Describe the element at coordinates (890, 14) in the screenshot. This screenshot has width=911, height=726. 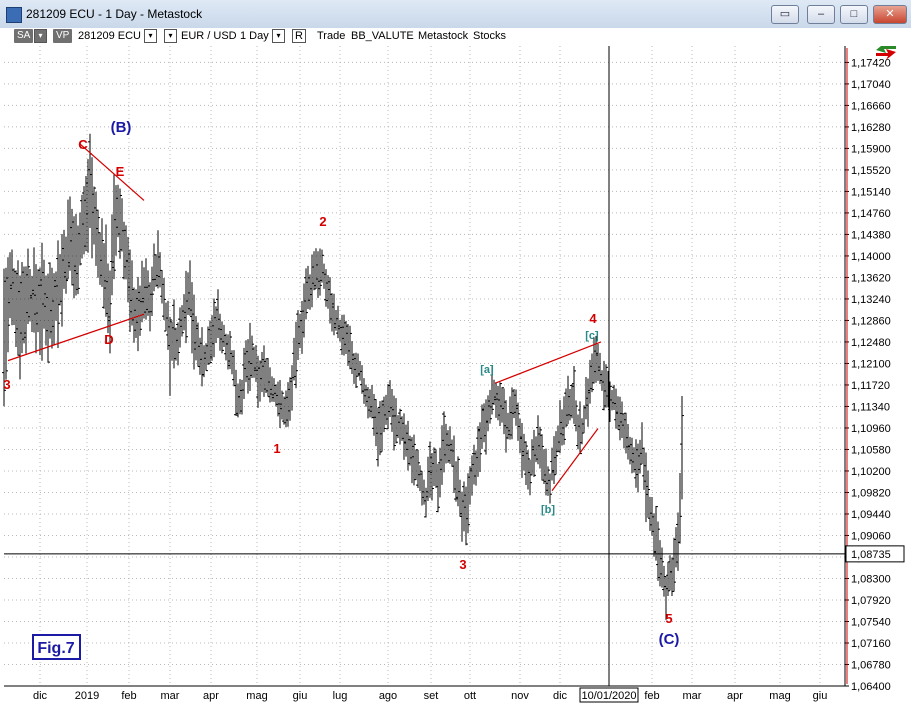
I see `close-button: ✕` at that location.